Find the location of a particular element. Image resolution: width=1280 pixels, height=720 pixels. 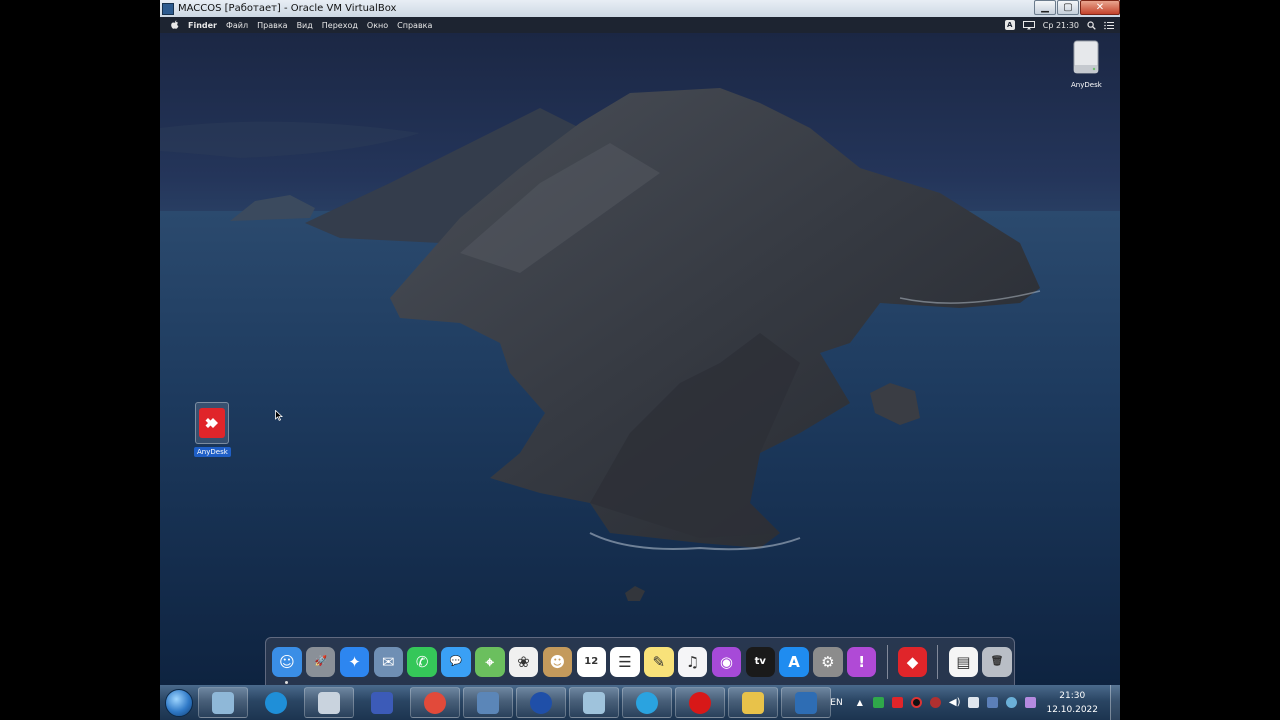

network-icon is located at coordinates (974, 702).